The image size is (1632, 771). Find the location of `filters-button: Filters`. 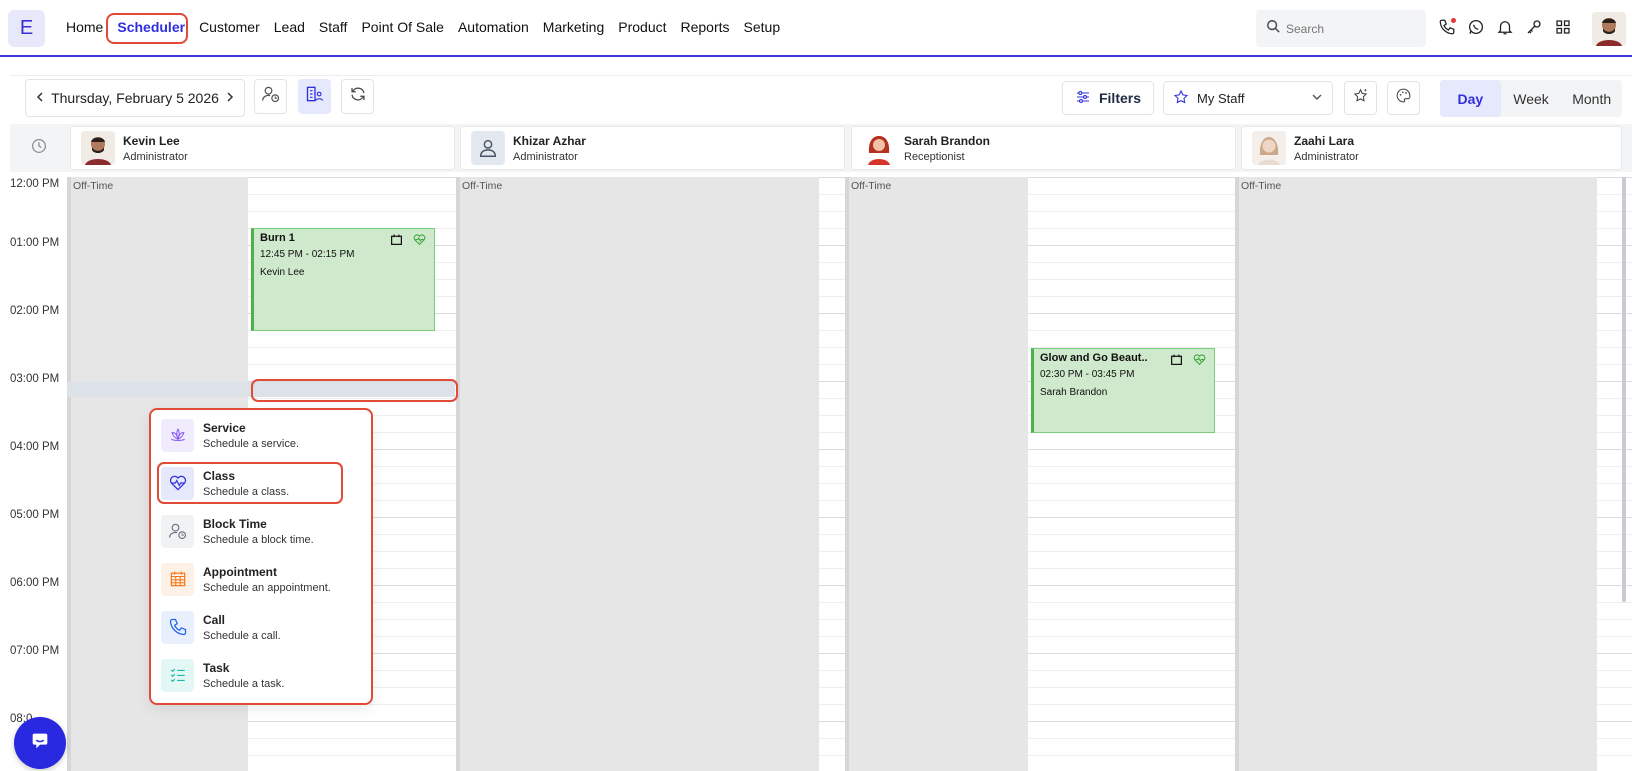

filters-button: Filters is located at coordinates (1108, 98).